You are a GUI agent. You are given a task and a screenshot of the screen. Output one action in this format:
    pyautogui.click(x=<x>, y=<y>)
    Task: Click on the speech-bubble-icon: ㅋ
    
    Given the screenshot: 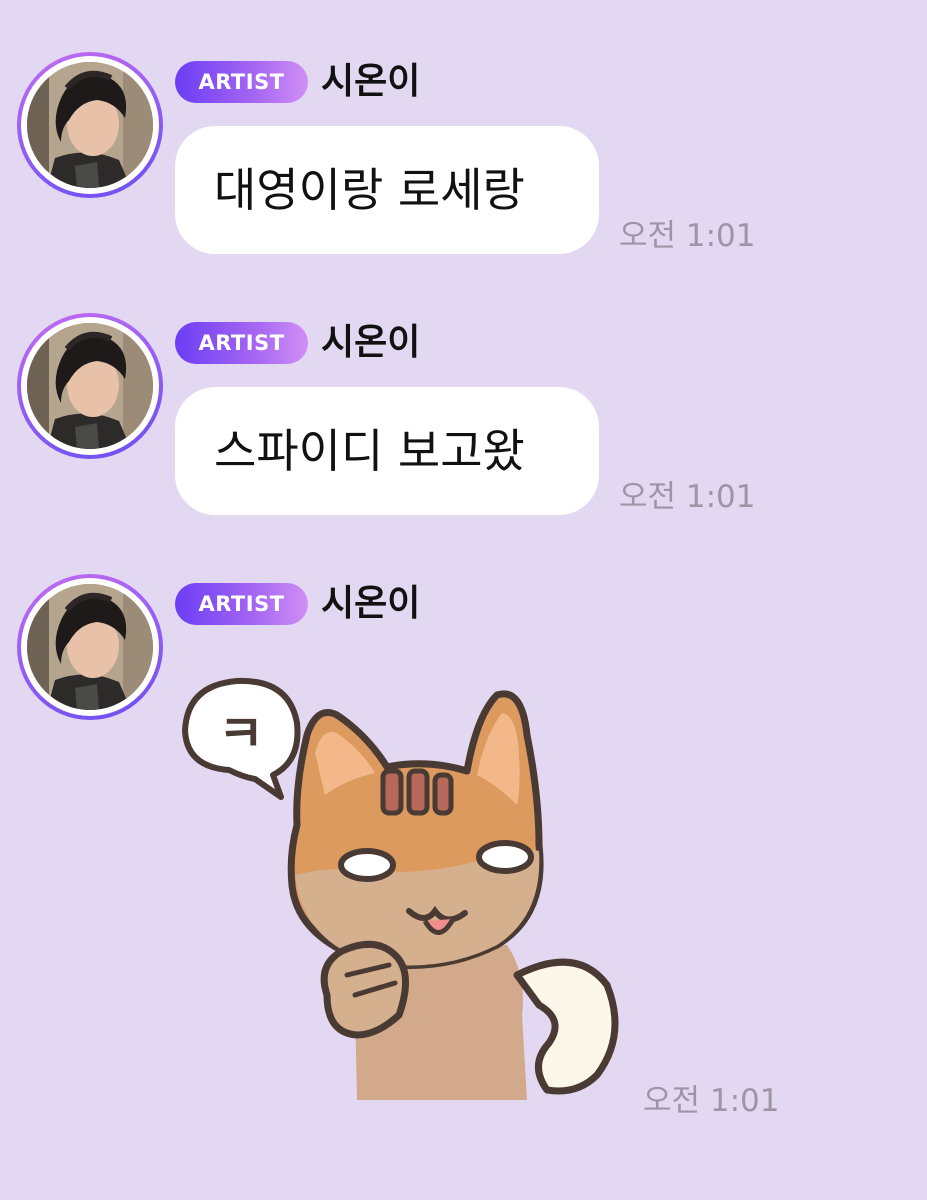 What is the action you would take?
    pyautogui.click(x=241, y=738)
    